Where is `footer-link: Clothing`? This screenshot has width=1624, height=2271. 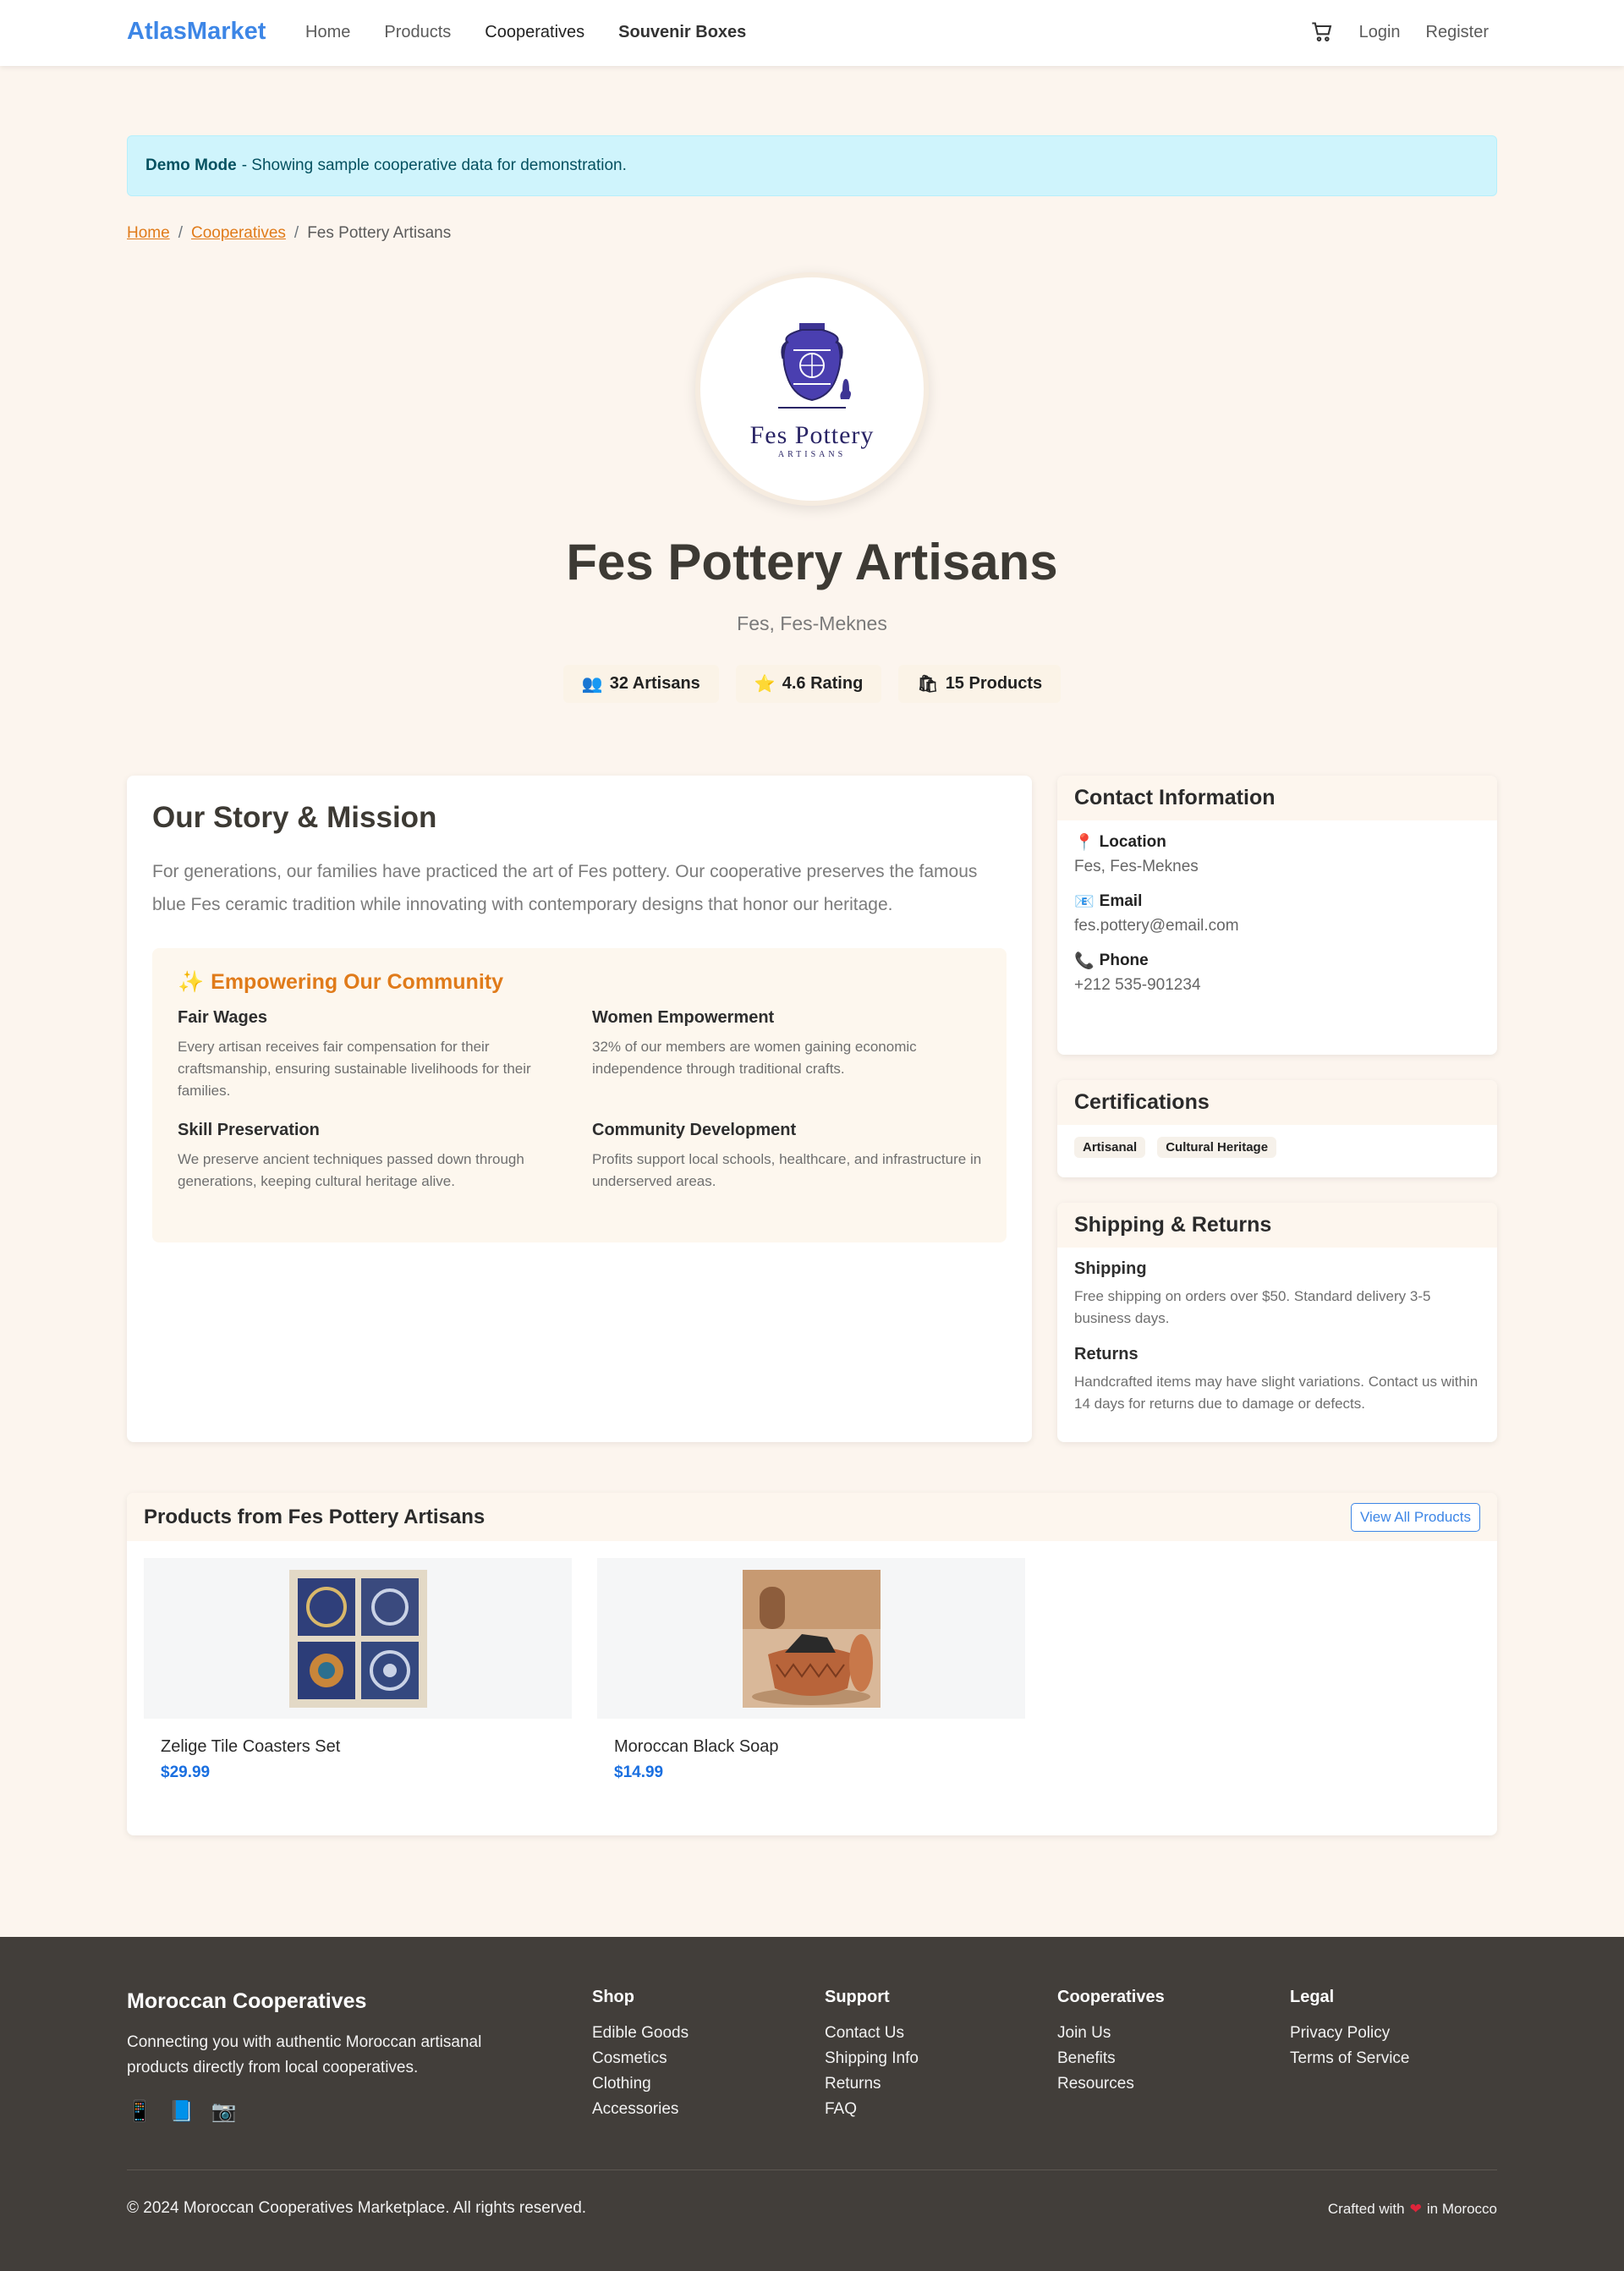 footer-link: Clothing is located at coordinates (640, 2084).